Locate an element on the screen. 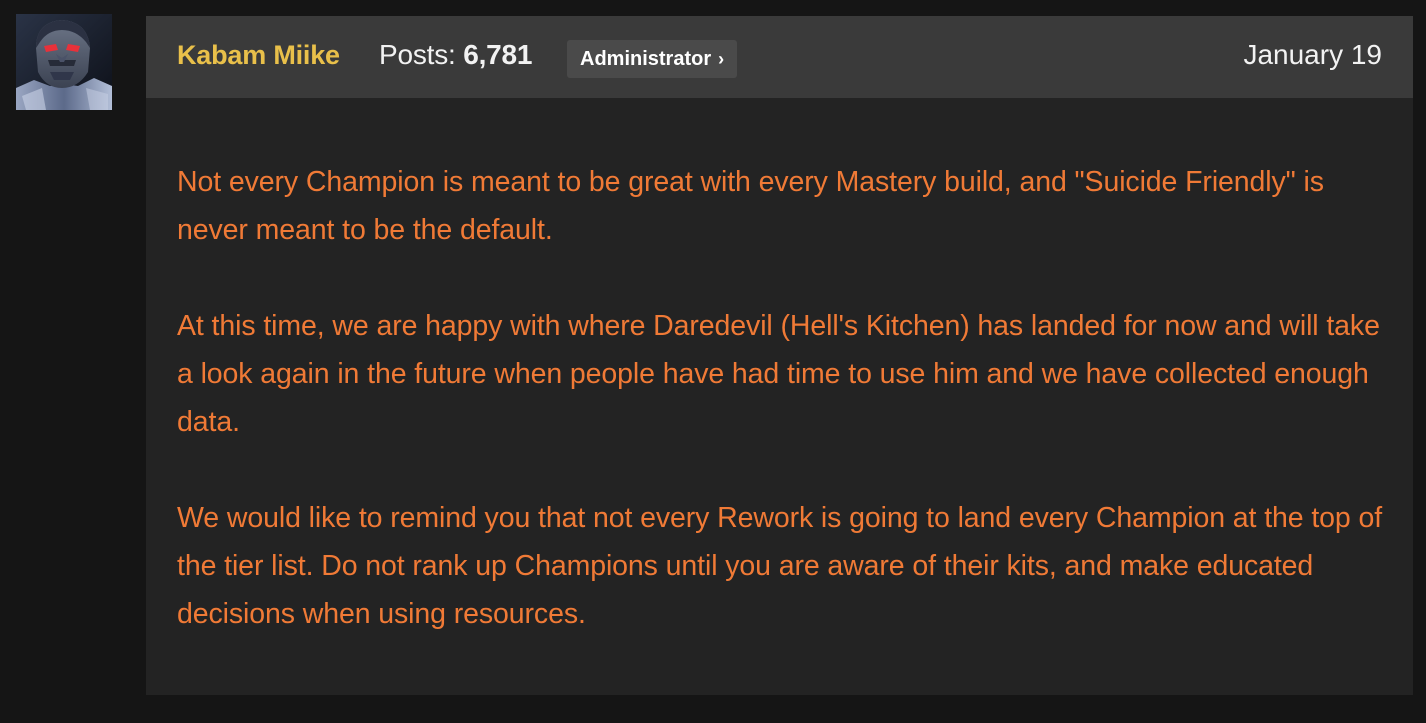 This screenshot has width=1426, height=723. posts-label: Posts: is located at coordinates (417, 54).